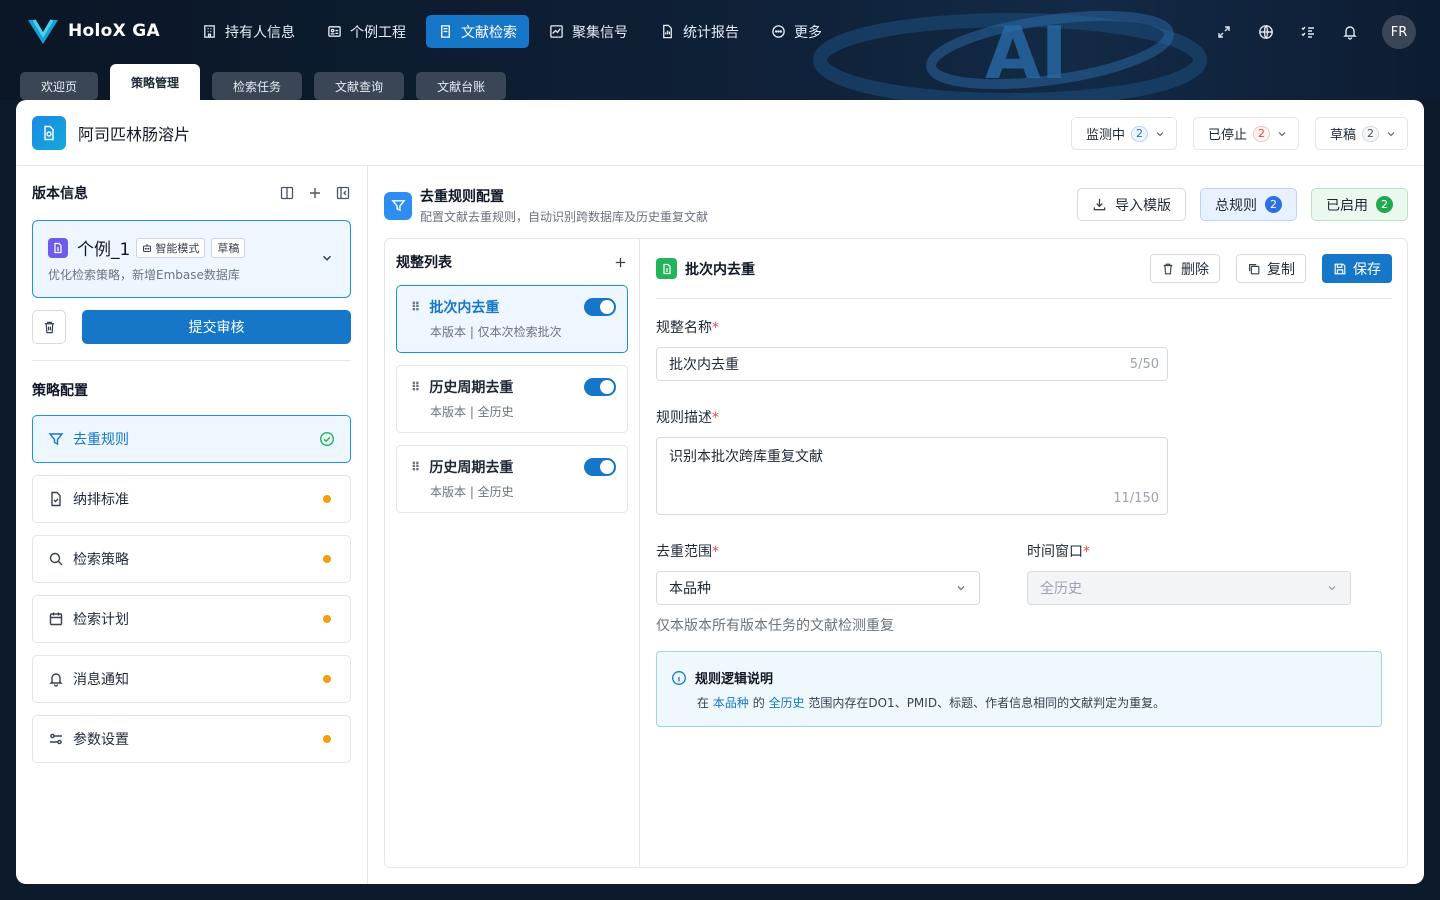 This screenshot has width=1440, height=900. I want to click on char-counter: 11/150, so click(1136, 498).